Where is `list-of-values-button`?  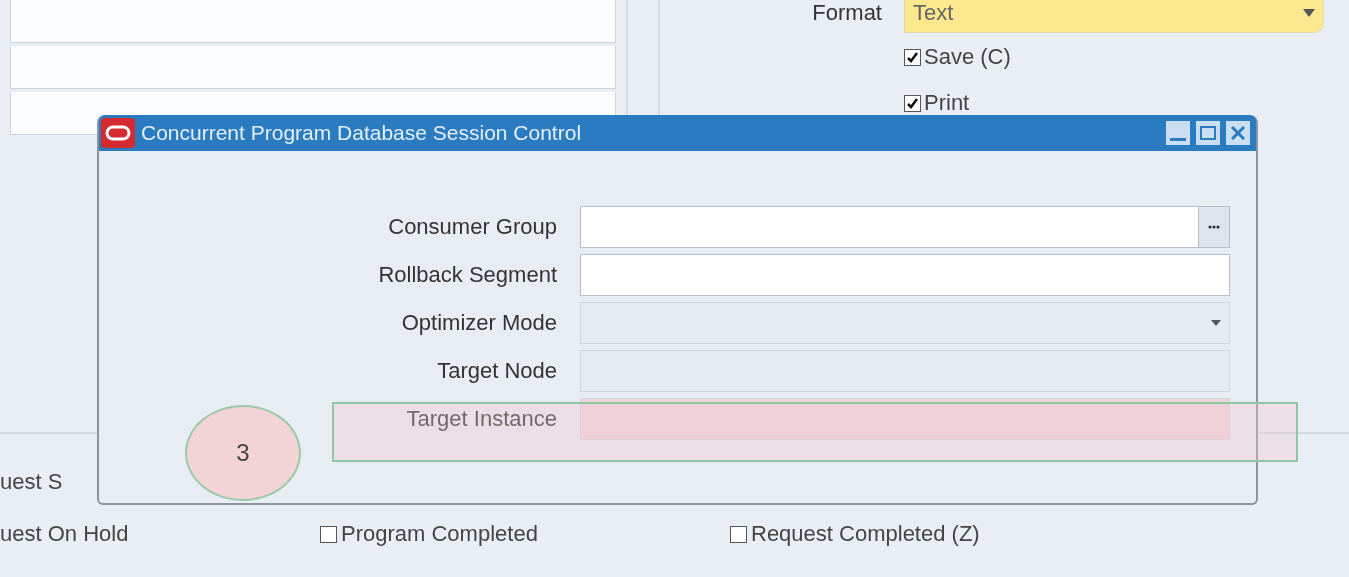 list-of-values-button is located at coordinates (1213, 227).